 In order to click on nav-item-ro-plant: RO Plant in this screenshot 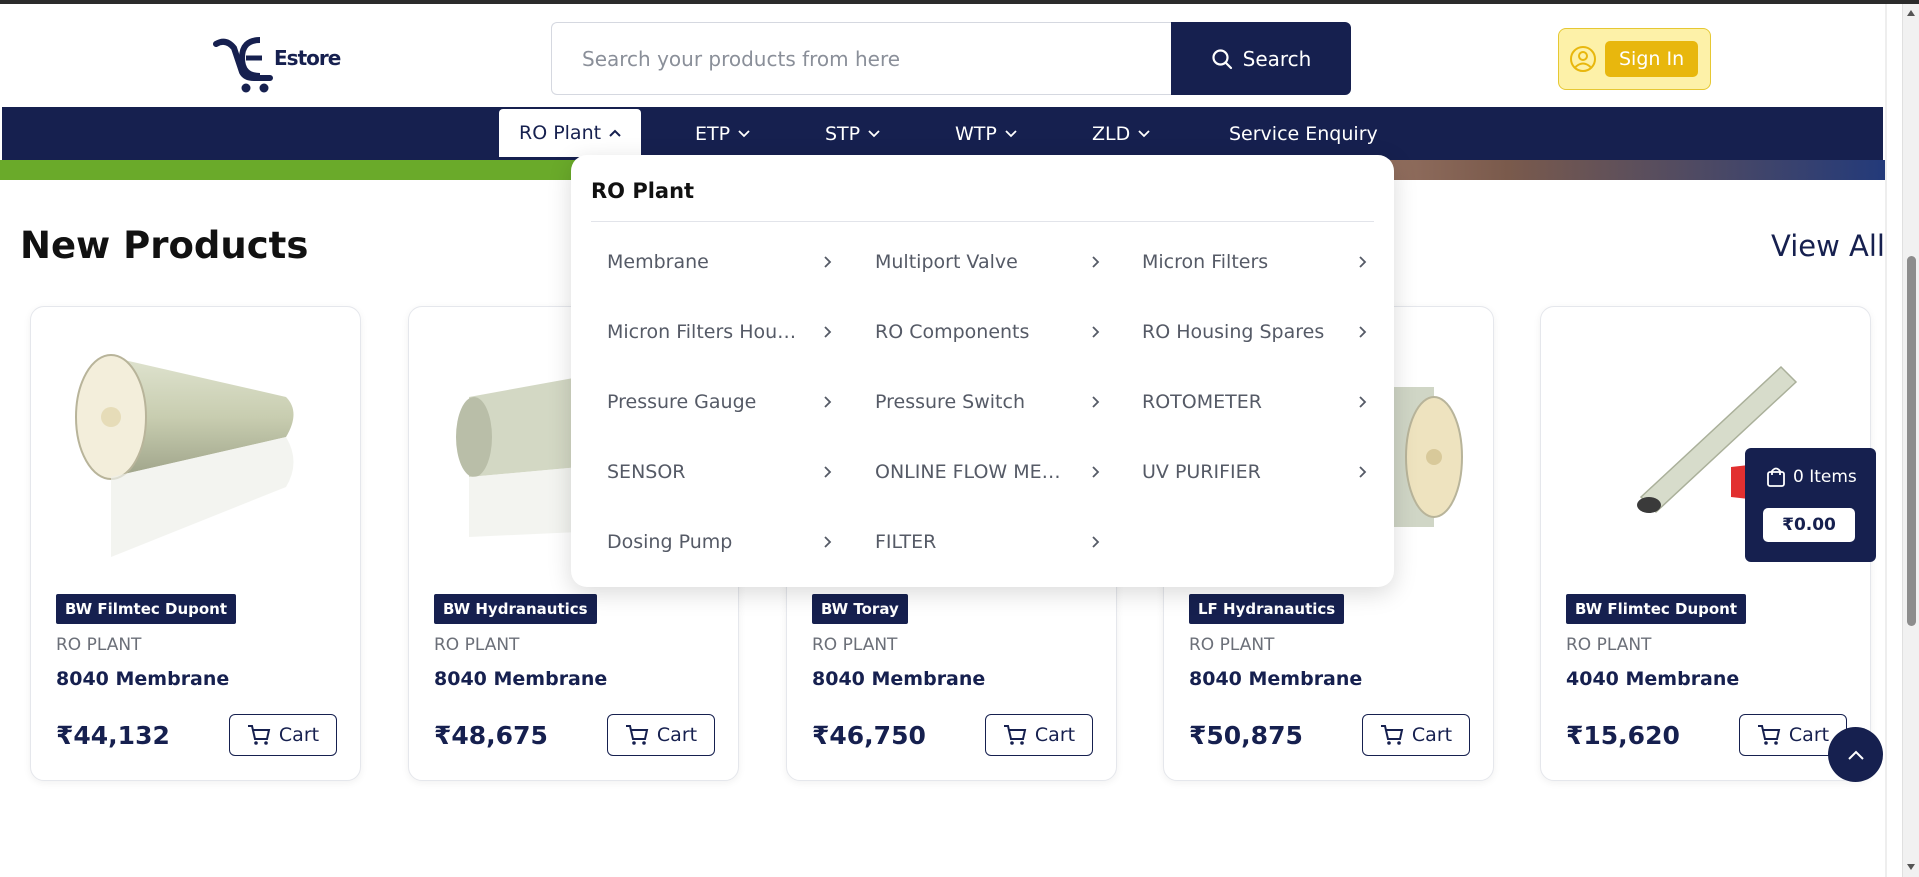, I will do `click(570, 133)`.